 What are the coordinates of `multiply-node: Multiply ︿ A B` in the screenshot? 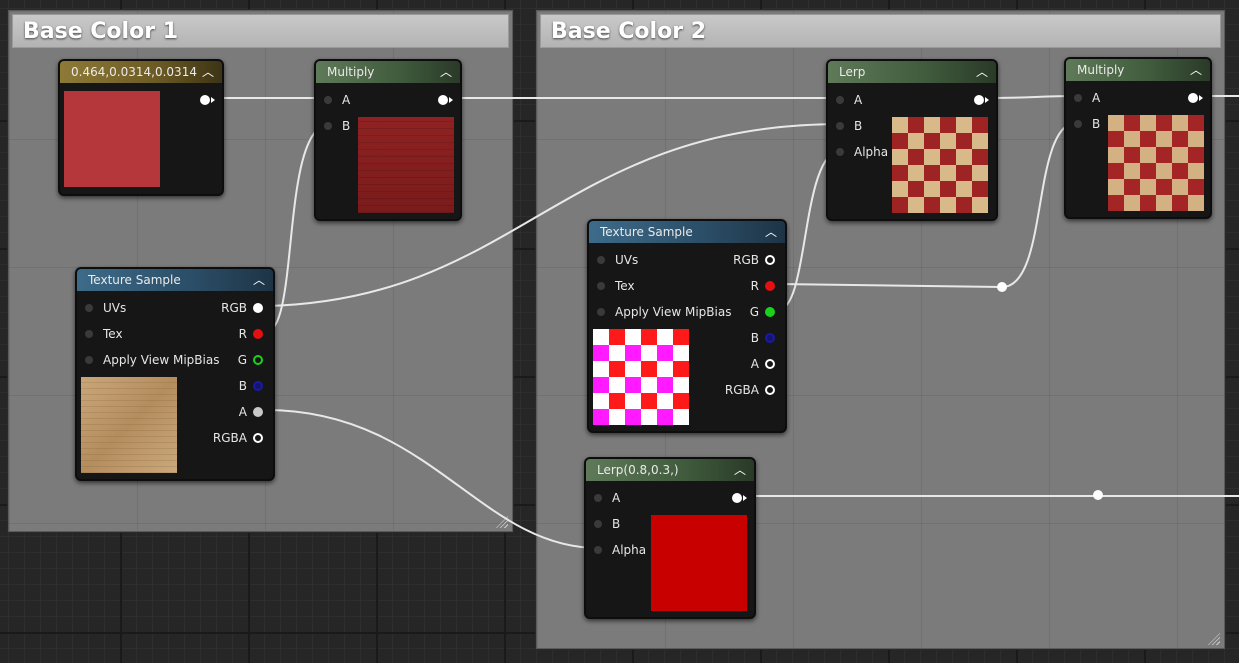 It's located at (388, 140).